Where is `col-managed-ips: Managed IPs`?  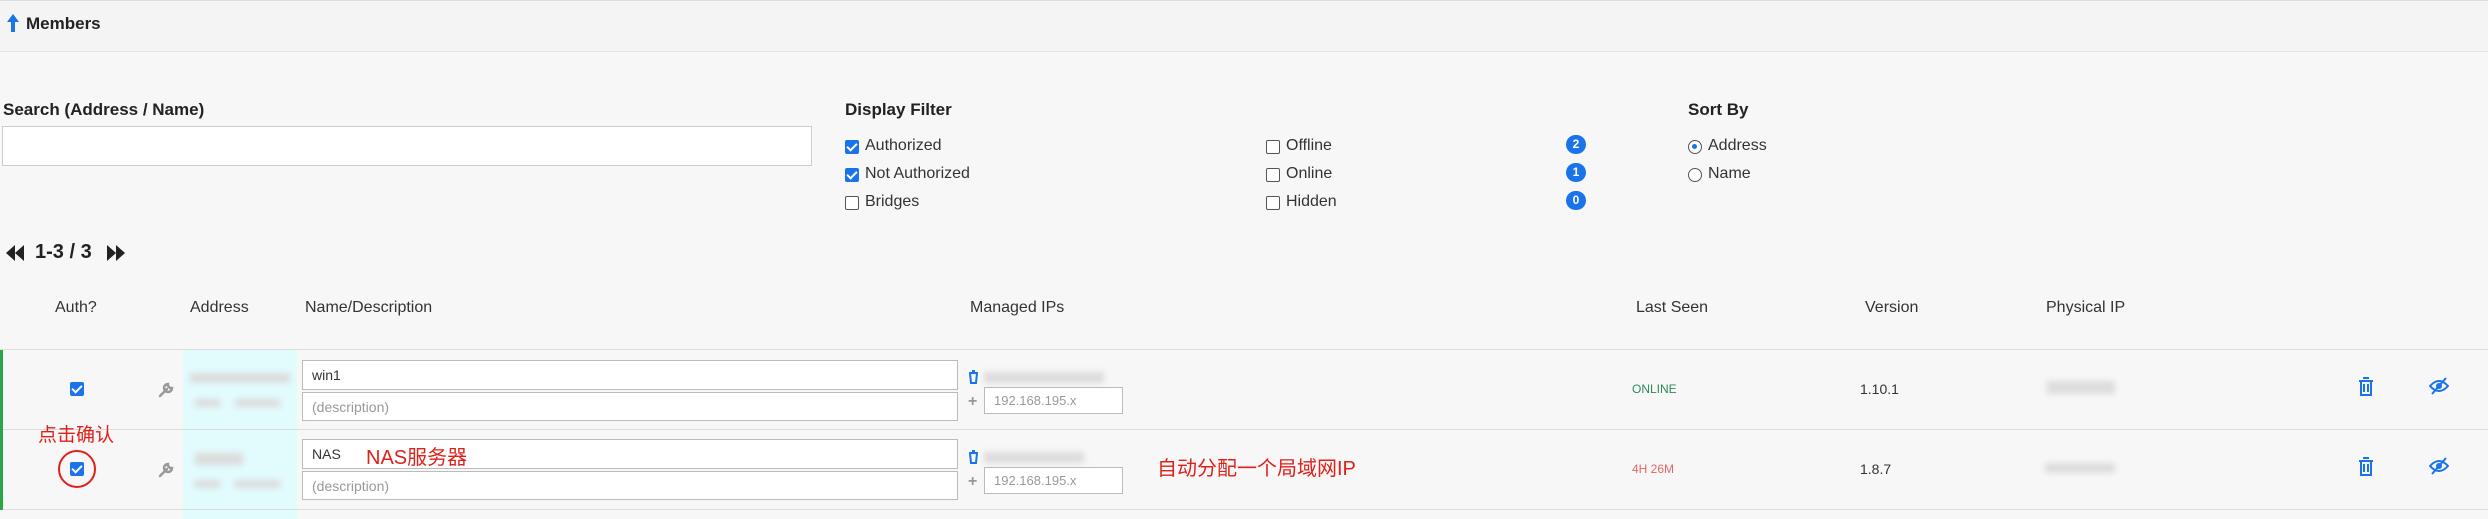
col-managed-ips: Managed IPs is located at coordinates (1017, 307).